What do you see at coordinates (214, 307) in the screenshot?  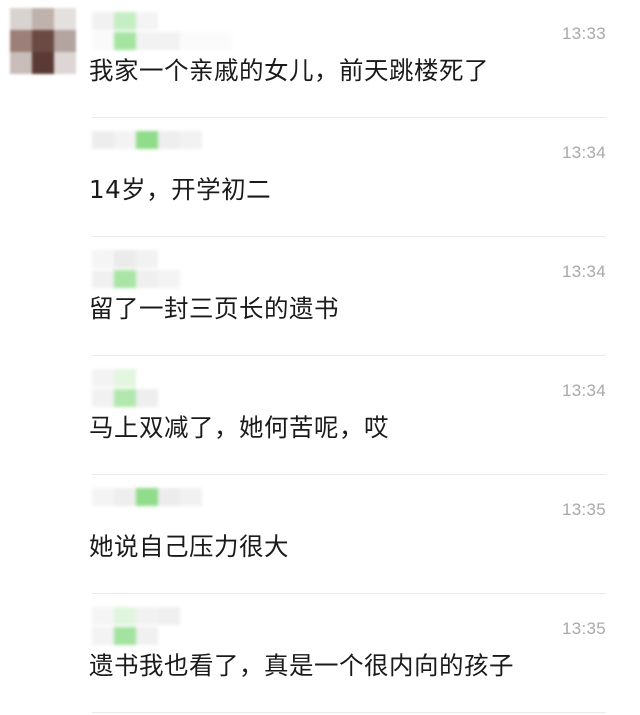 I see `message-text: 留了一封三页长的遗书` at bounding box center [214, 307].